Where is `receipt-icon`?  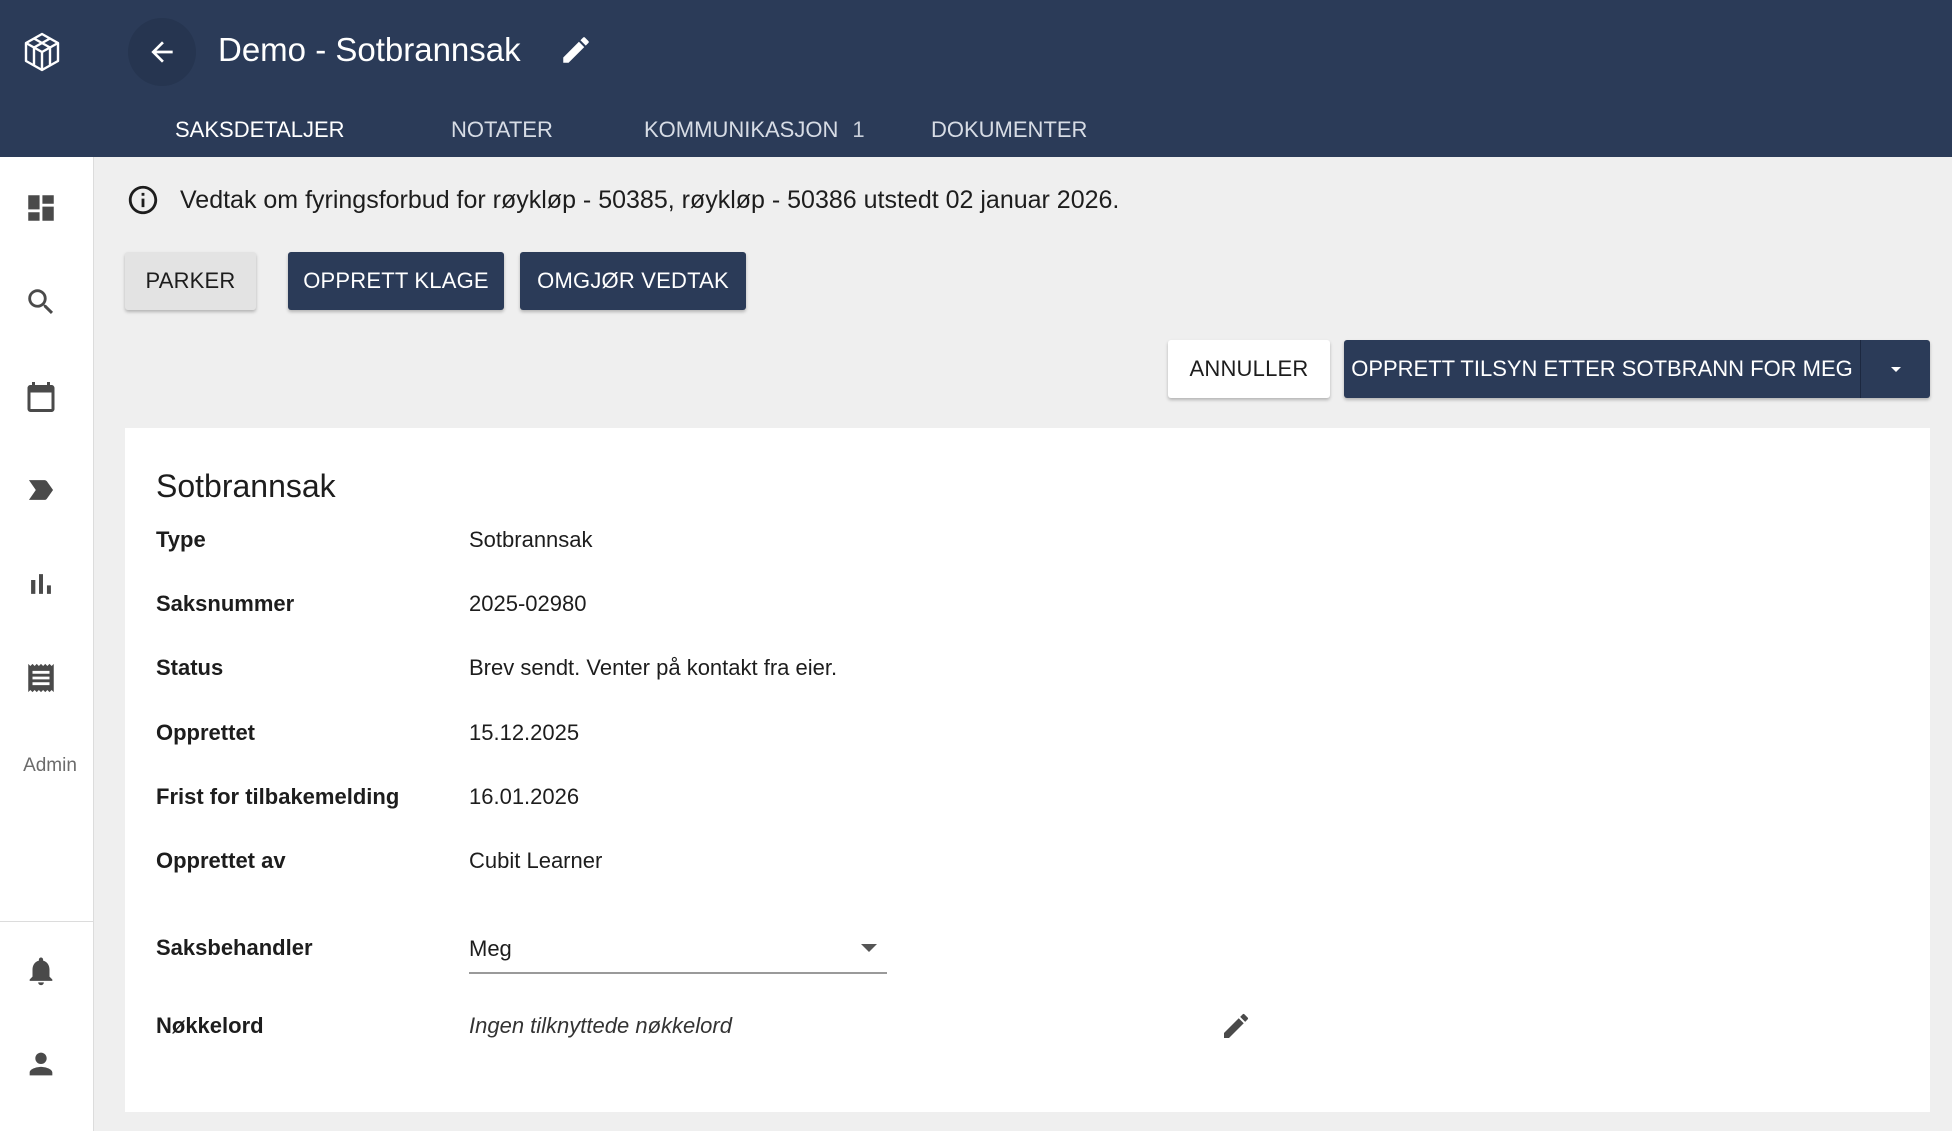
receipt-icon is located at coordinates (41, 678).